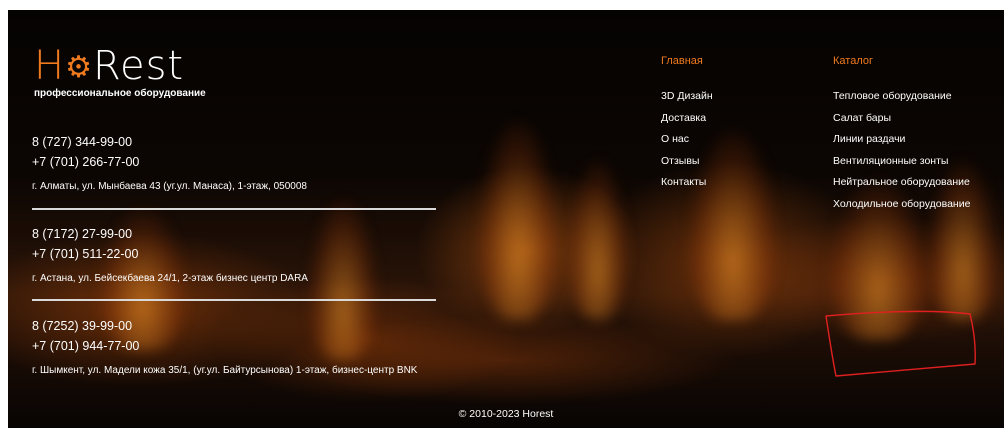 The height and width of the screenshot is (428, 1004). I want to click on annotation-overlay, so click(900, 343).